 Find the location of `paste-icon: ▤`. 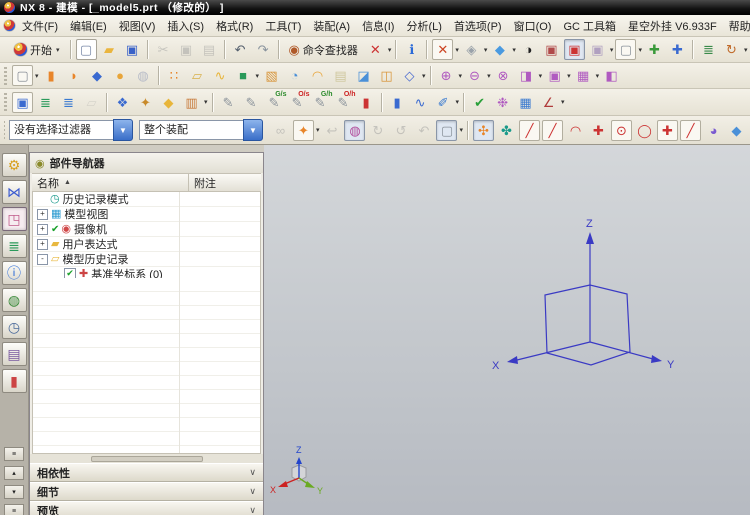

paste-icon: ▤ is located at coordinates (209, 49).